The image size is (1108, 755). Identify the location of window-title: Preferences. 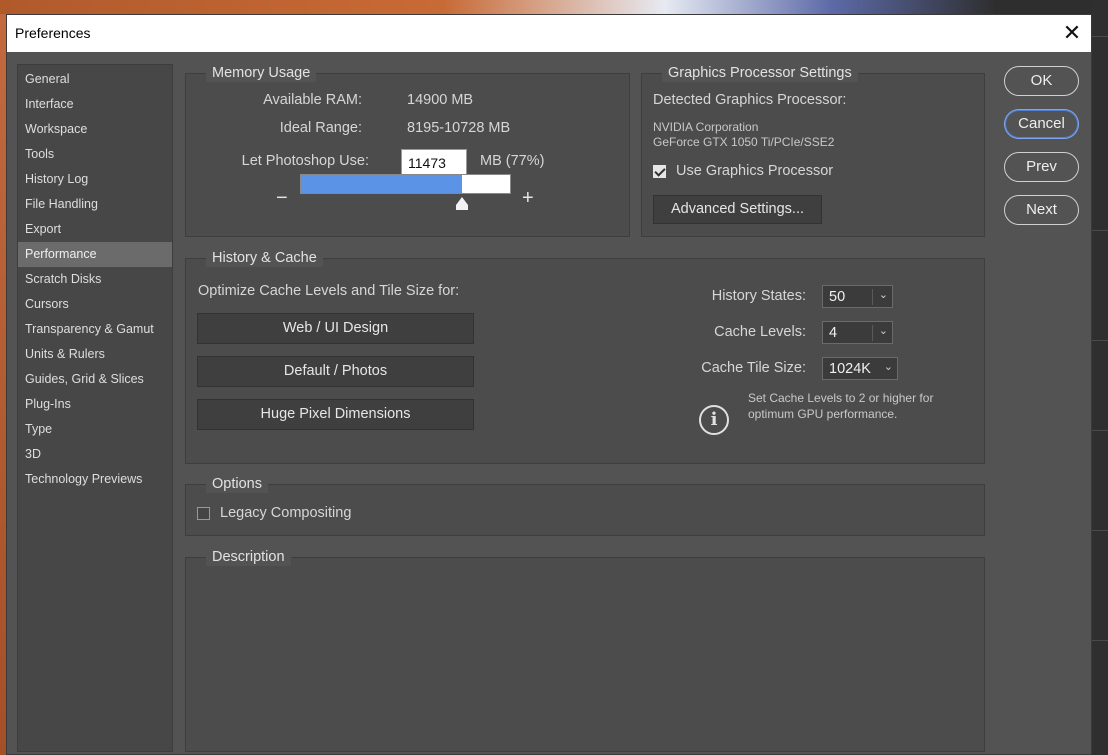
(53, 33).